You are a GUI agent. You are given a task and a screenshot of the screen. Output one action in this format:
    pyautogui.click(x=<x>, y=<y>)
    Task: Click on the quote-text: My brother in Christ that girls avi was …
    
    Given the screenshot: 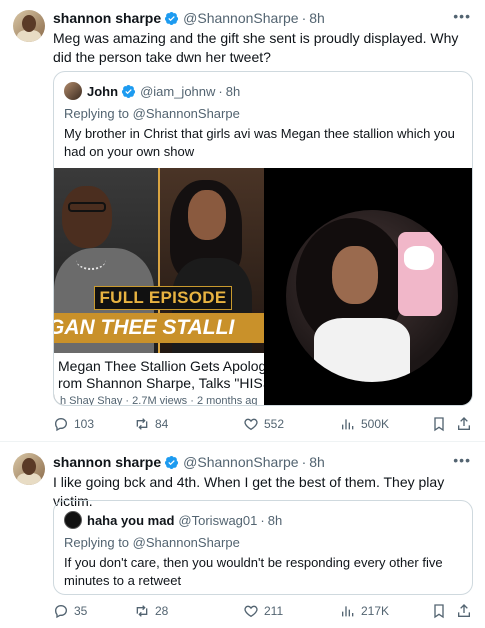 What is the action you would take?
    pyautogui.click(x=259, y=142)
    